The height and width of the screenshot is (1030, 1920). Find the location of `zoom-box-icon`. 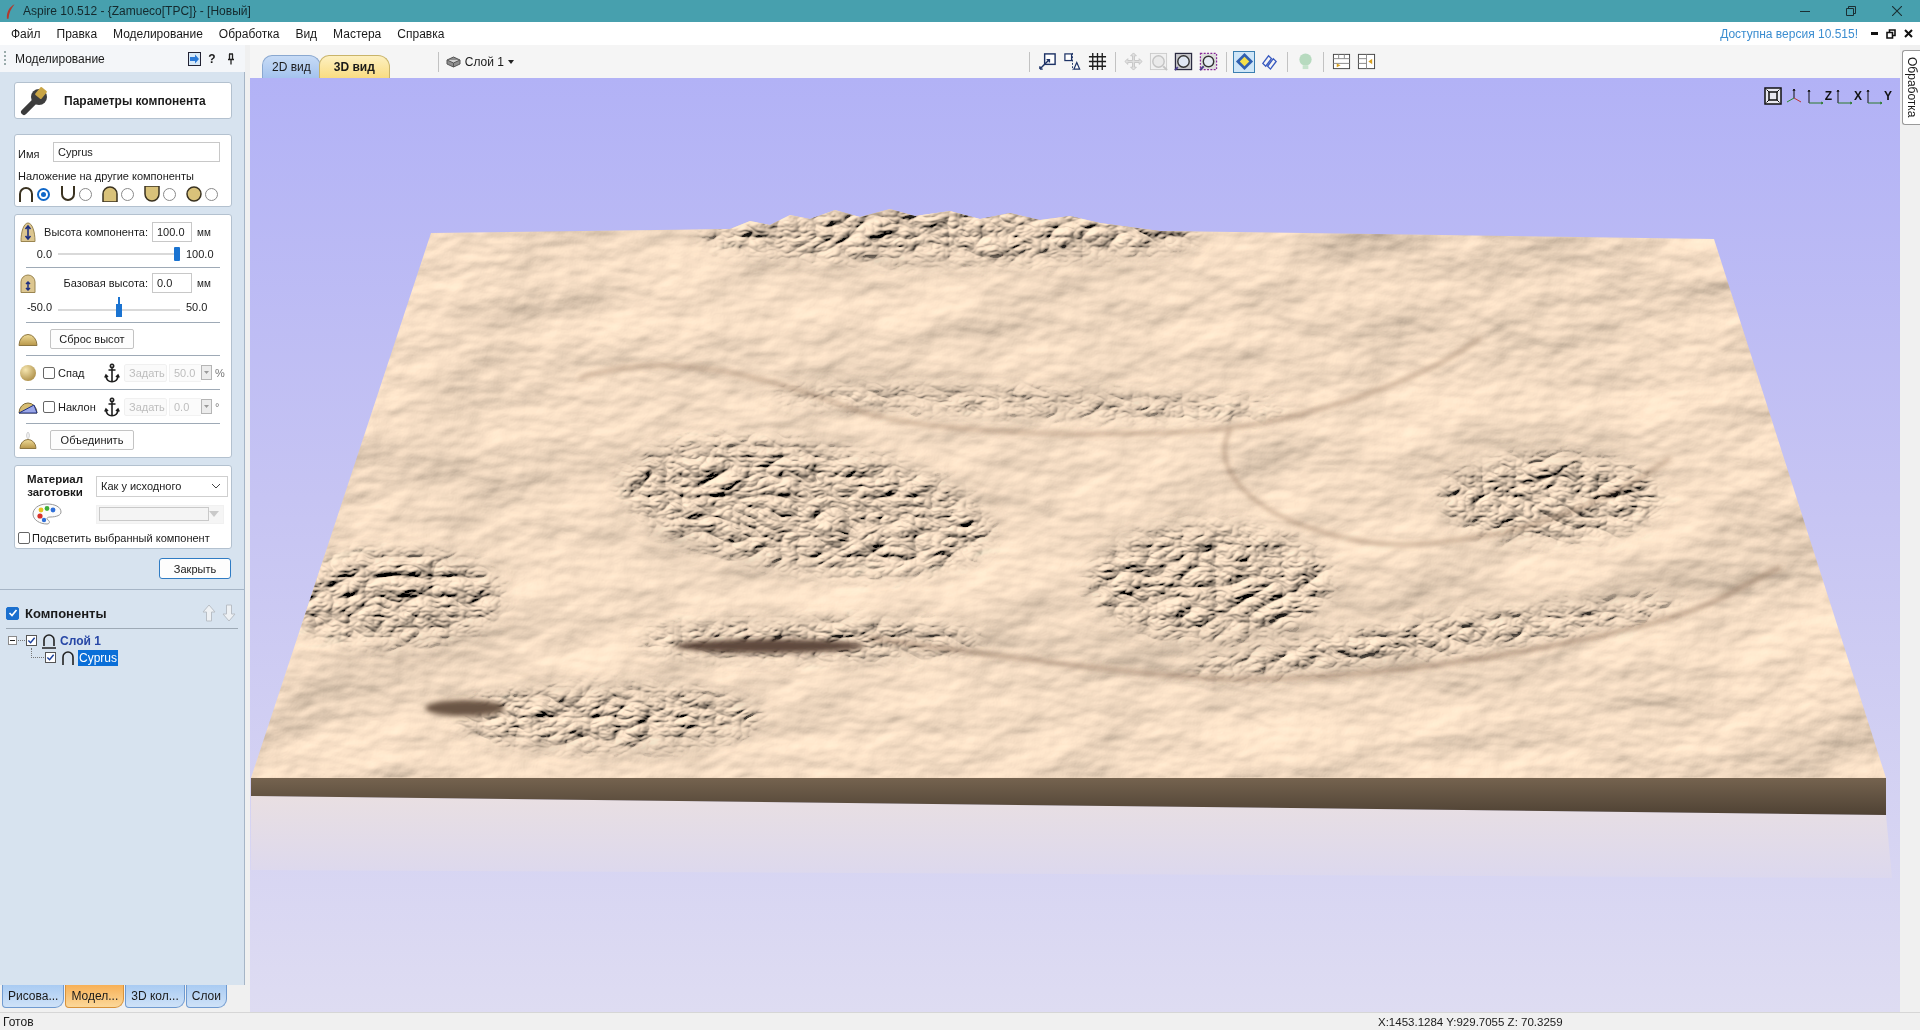

zoom-box-icon is located at coordinates (1208, 61).